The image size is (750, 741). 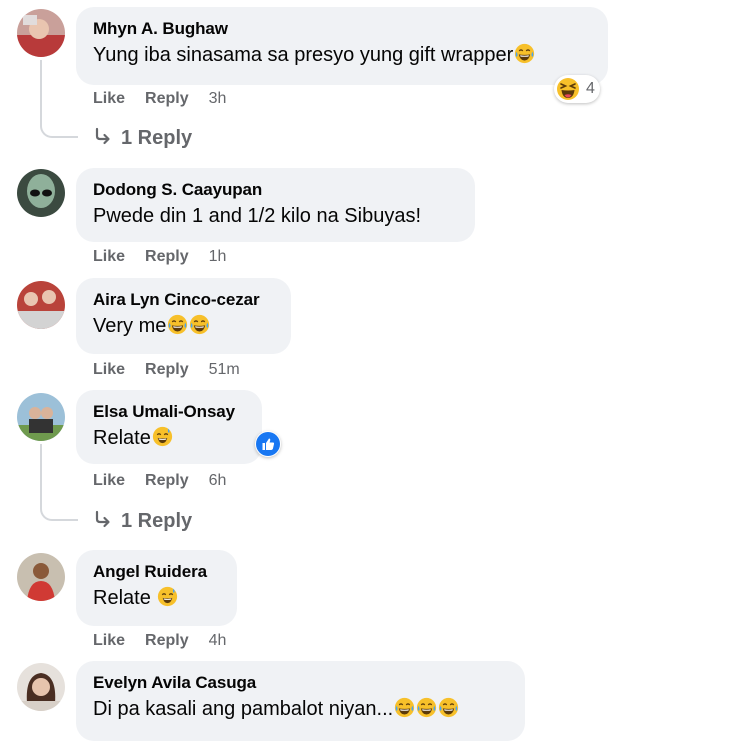 What do you see at coordinates (257, 216) in the screenshot?
I see `comment-text: Pwede din 1 and 1/2 kilo na Sibuyas!` at bounding box center [257, 216].